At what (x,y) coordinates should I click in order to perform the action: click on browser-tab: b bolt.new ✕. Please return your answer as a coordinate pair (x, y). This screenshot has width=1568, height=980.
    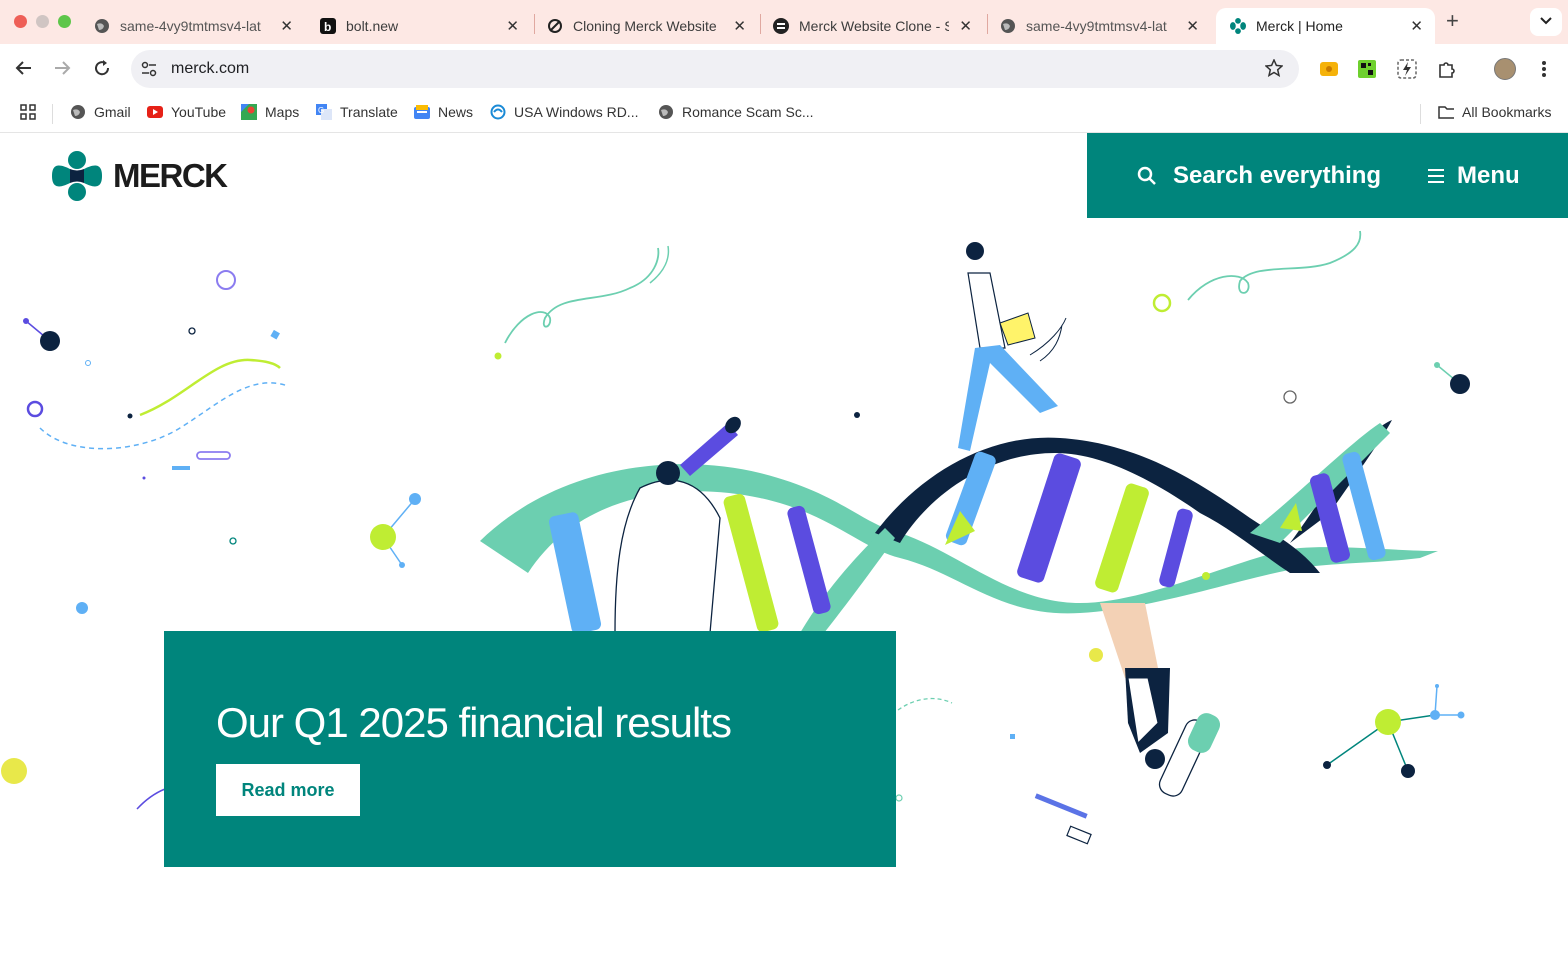
    Looking at the image, I should click on (418, 26).